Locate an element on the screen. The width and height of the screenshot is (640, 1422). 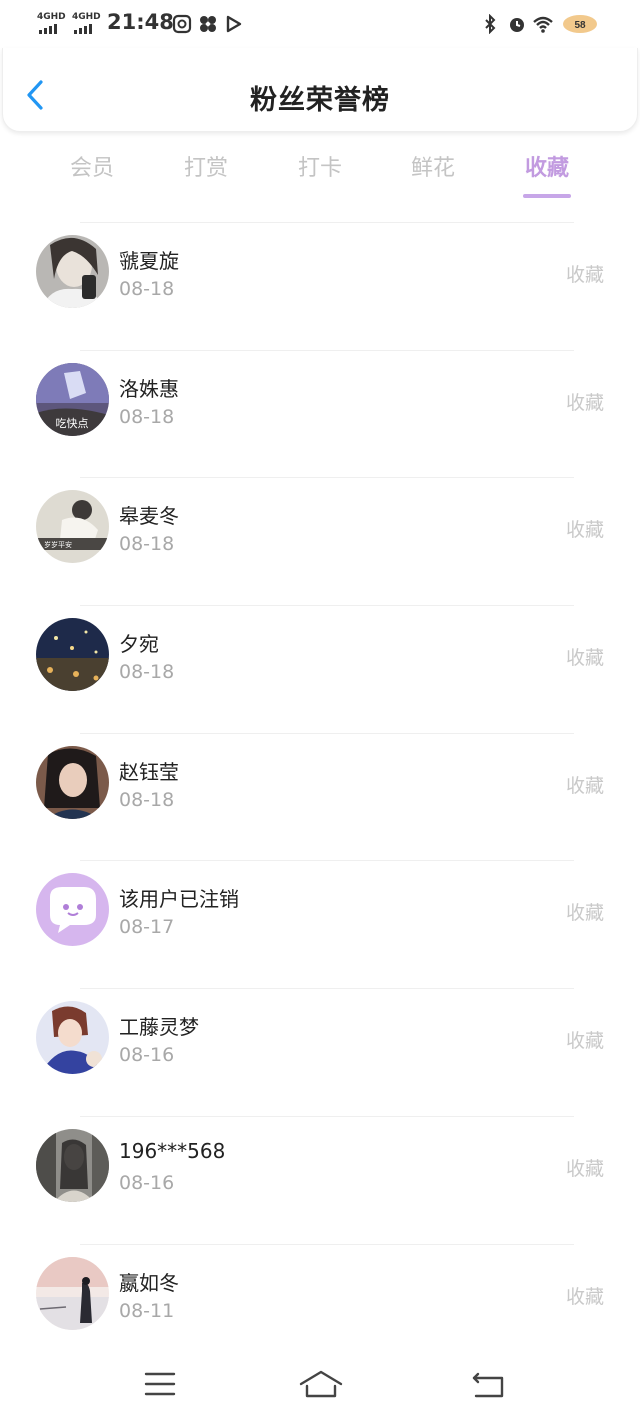
user-name: 该用户已注销 is located at coordinates (179, 899).